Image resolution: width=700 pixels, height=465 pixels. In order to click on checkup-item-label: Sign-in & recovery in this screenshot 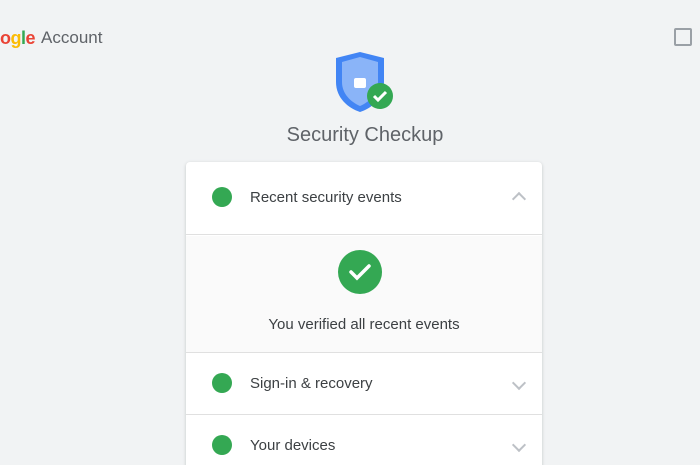, I will do `click(311, 383)`.